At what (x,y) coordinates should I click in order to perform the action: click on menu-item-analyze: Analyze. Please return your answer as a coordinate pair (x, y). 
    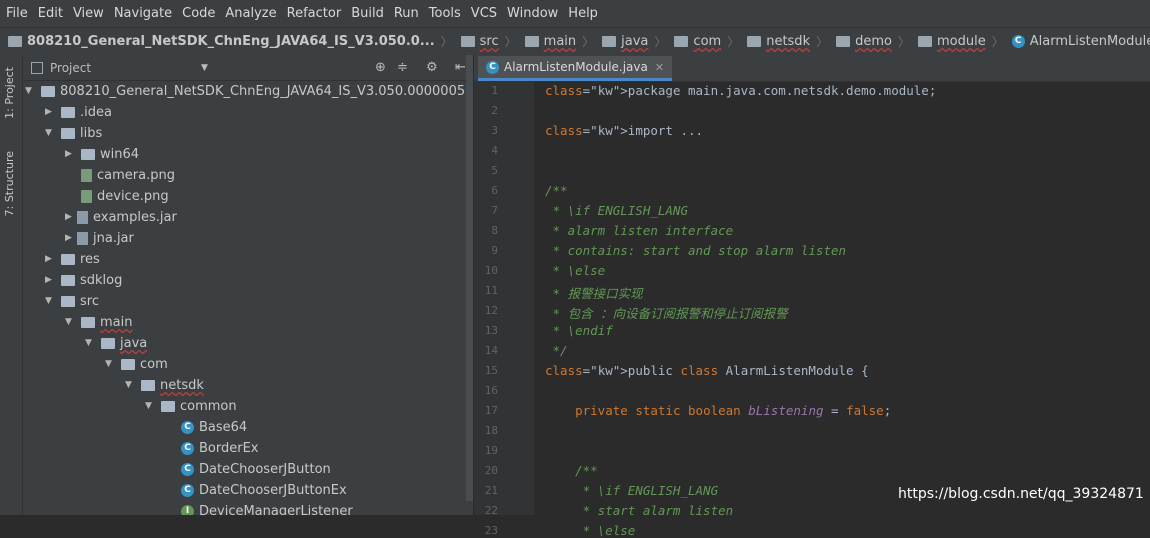
    Looking at the image, I should click on (250, 13).